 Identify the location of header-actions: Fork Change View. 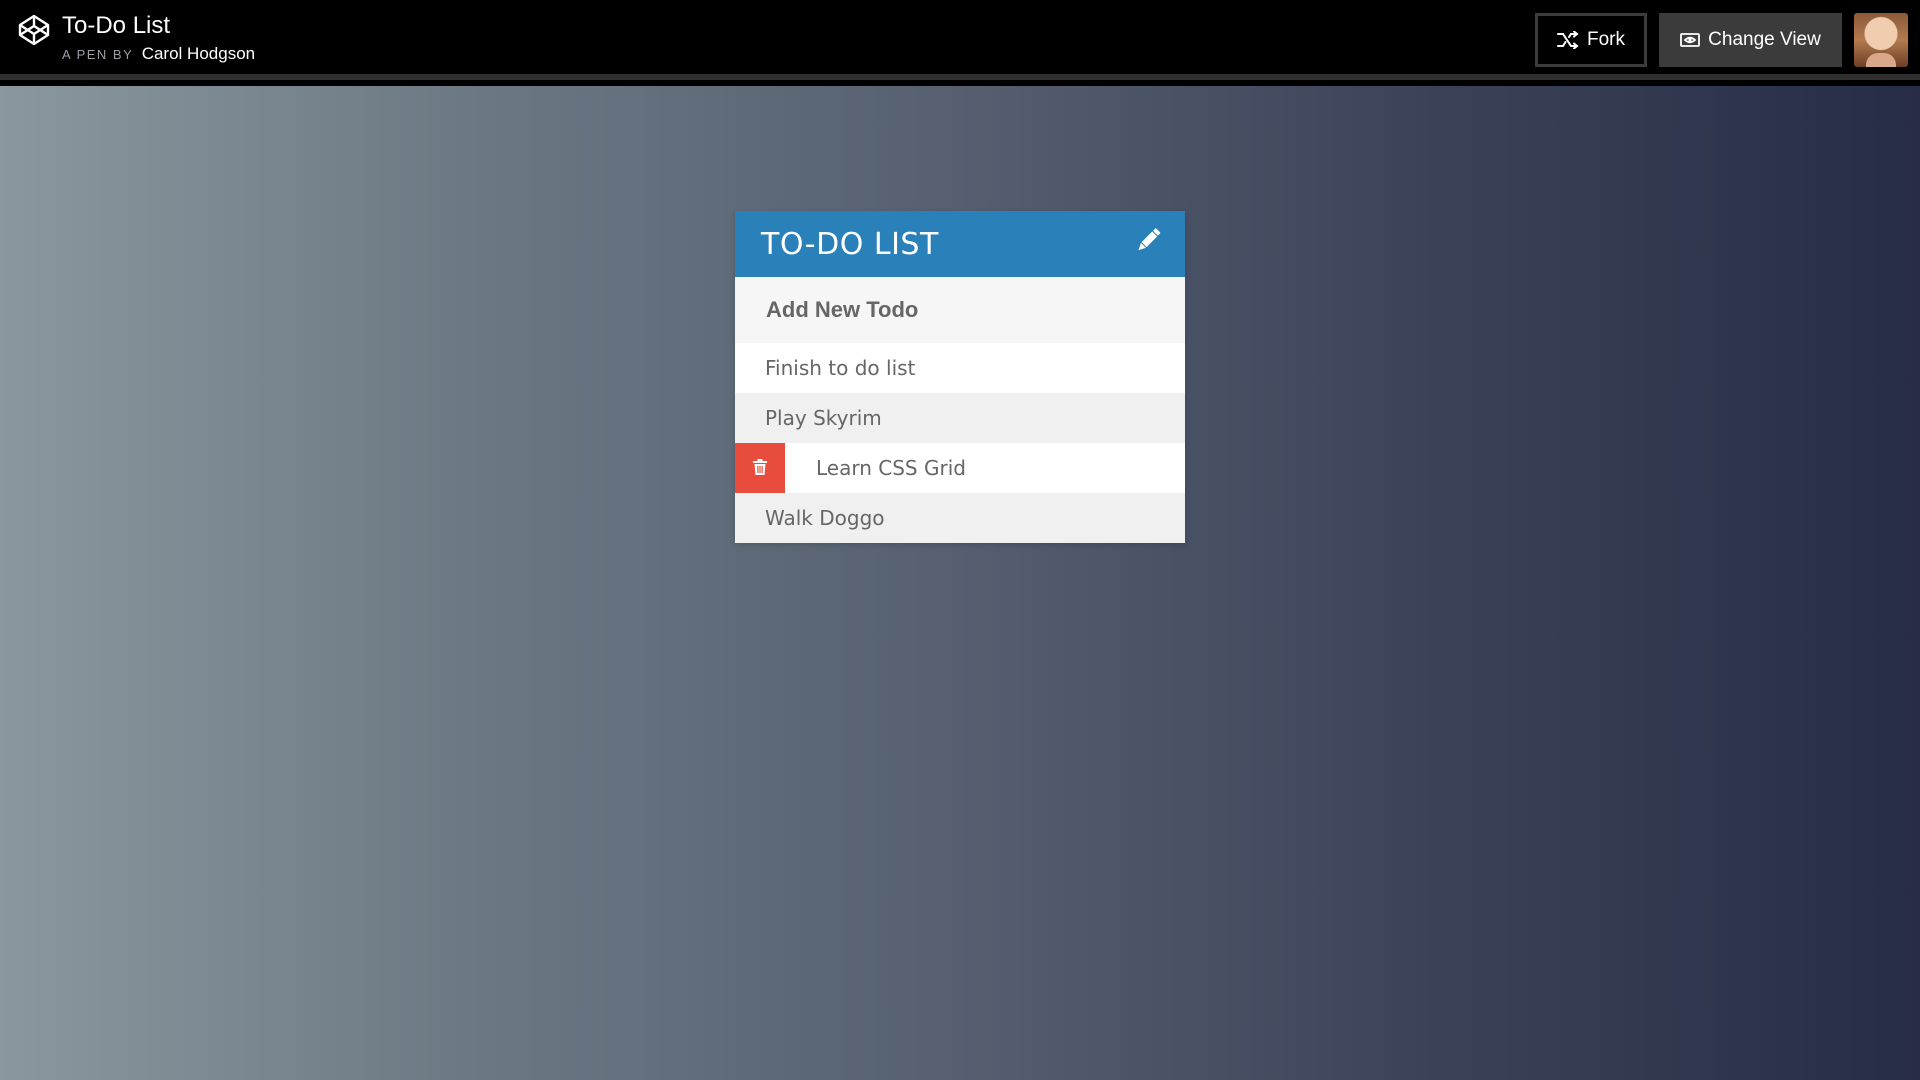
(1721, 40).